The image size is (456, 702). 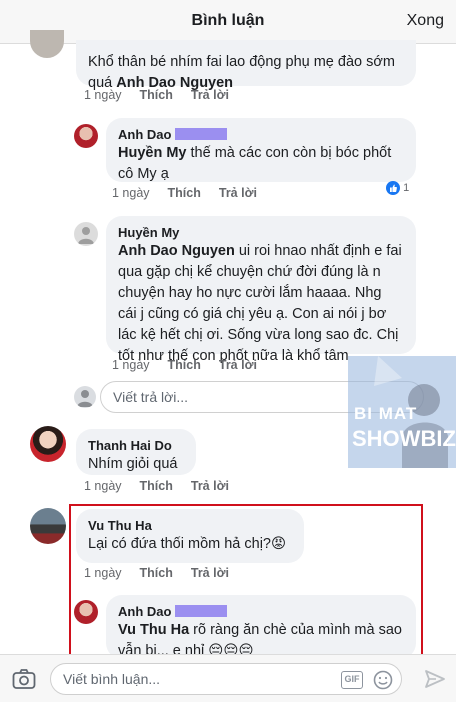 What do you see at coordinates (190, 525) in the screenshot?
I see `author-name: Vu Thu Ha` at bounding box center [190, 525].